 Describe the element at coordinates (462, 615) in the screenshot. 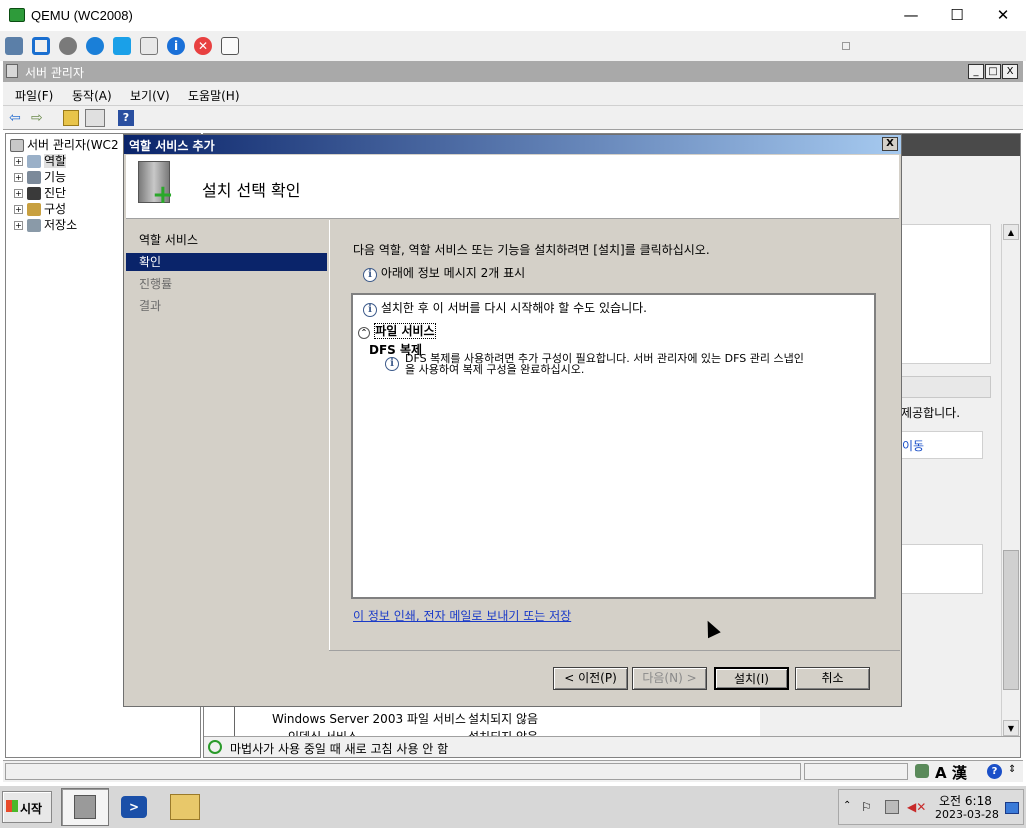

I see `print-email-save-link: 이 정보 인쇄, 전자 메일로 보내기 또는 저장` at that location.